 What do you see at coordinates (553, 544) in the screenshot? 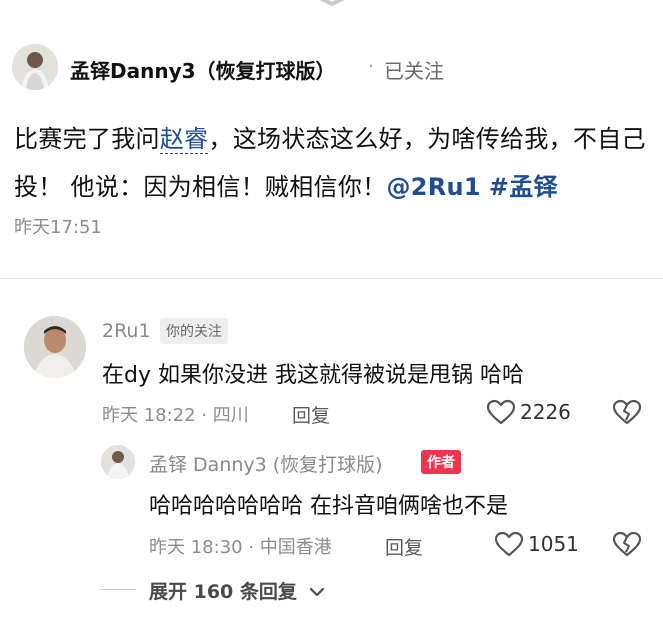
I see `like-count: 1051` at bounding box center [553, 544].